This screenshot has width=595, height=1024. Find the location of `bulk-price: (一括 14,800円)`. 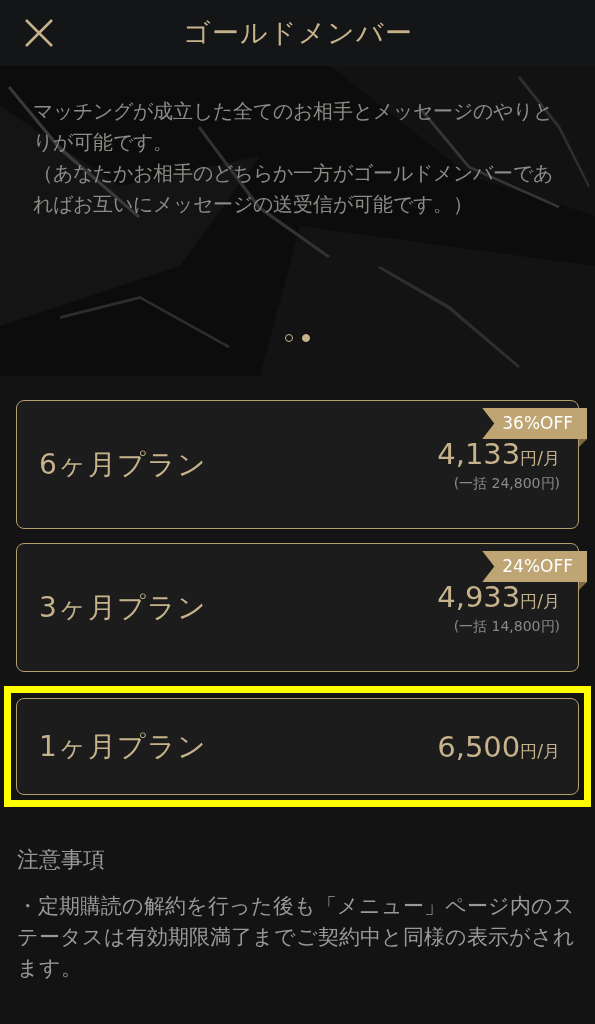

bulk-price: (一括 14,800円) is located at coordinates (506, 626).